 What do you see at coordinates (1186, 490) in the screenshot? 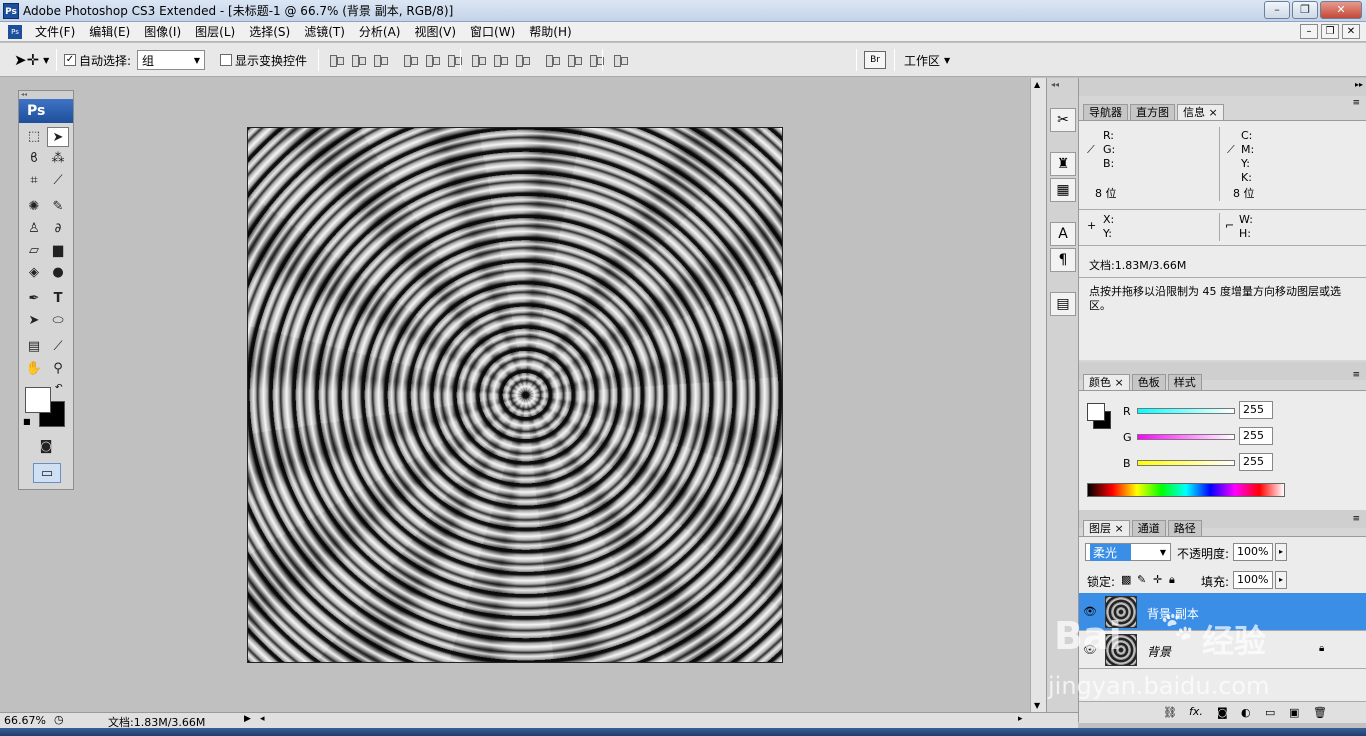
I see `color-ramp` at bounding box center [1186, 490].